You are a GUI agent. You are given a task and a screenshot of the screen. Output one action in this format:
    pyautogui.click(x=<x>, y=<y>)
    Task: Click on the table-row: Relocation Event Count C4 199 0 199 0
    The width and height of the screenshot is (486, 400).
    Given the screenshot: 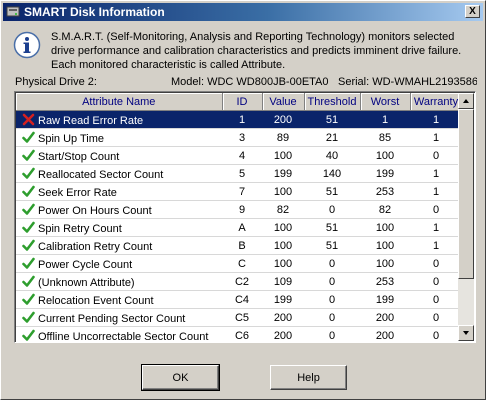 What is the action you would take?
    pyautogui.click(x=239, y=299)
    